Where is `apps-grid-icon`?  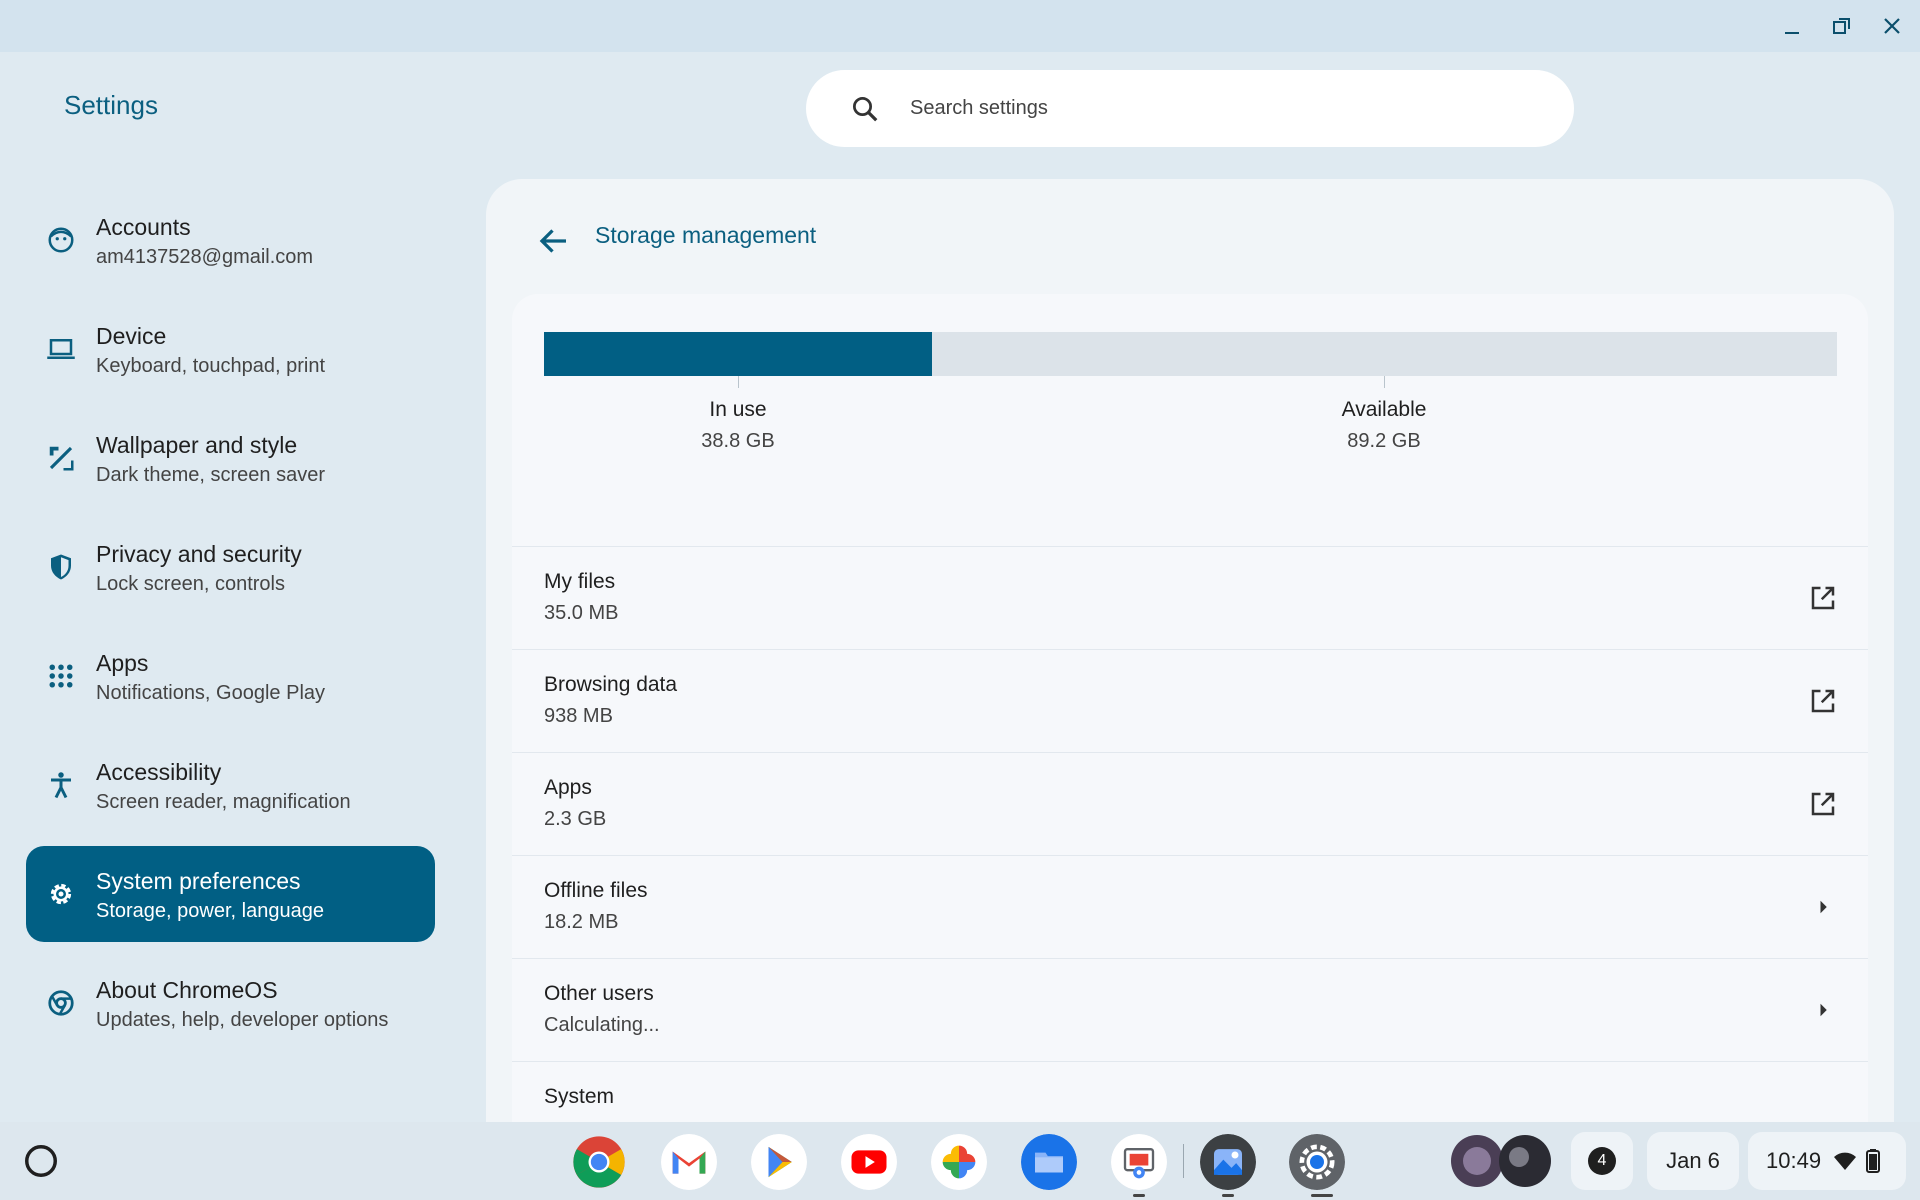
apps-grid-icon is located at coordinates (61, 676).